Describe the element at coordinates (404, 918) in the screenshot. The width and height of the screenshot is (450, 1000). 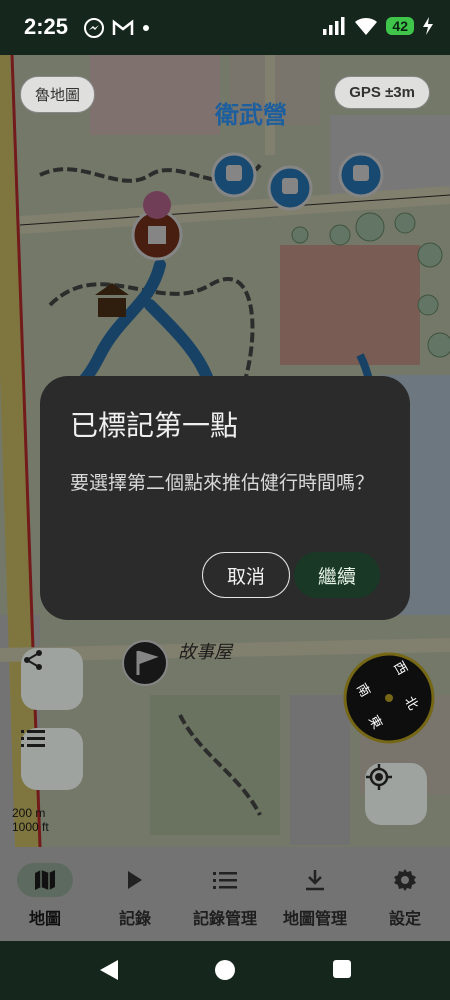
I see `nav-settings-label: 設定` at that location.